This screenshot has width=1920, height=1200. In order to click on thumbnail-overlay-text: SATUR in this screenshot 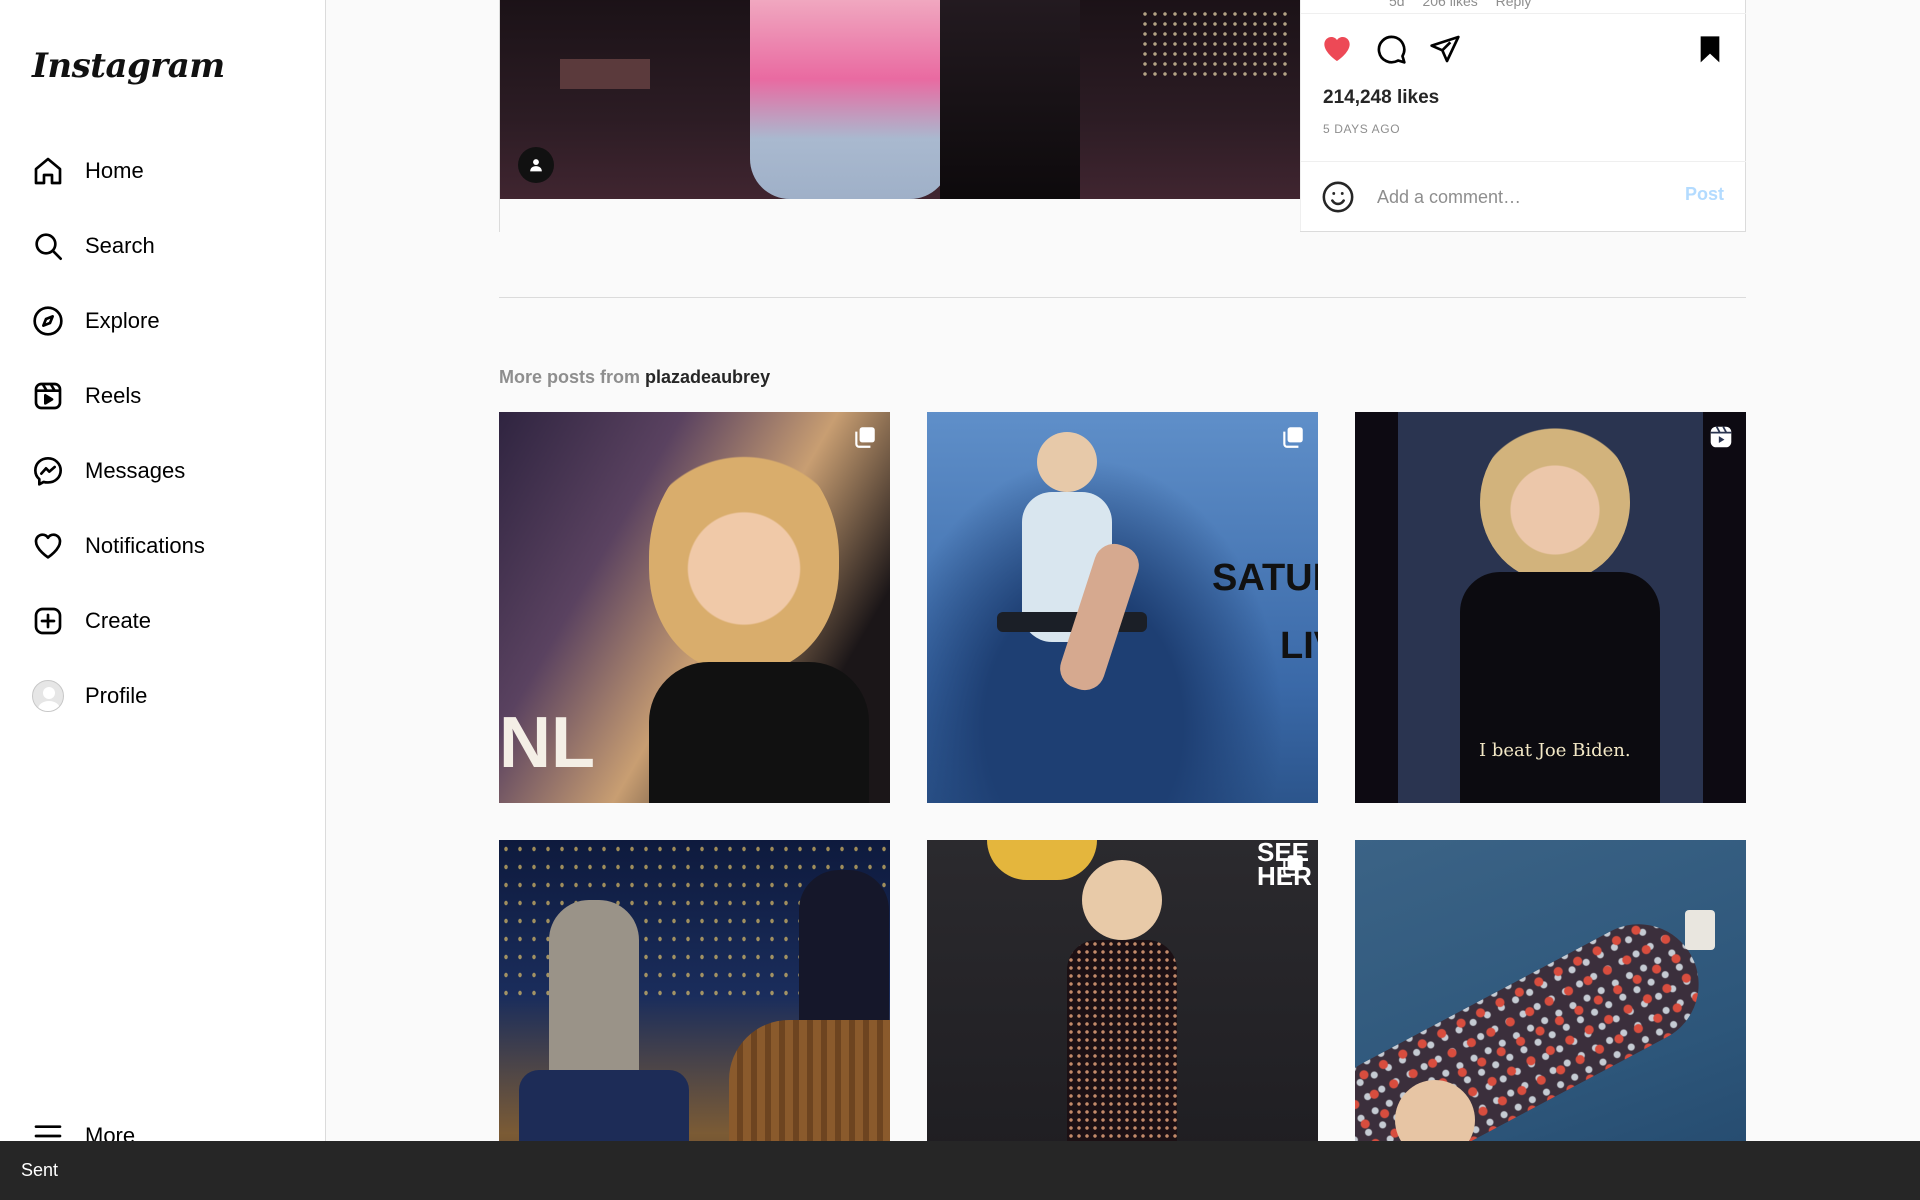, I will do `click(1265, 578)`.